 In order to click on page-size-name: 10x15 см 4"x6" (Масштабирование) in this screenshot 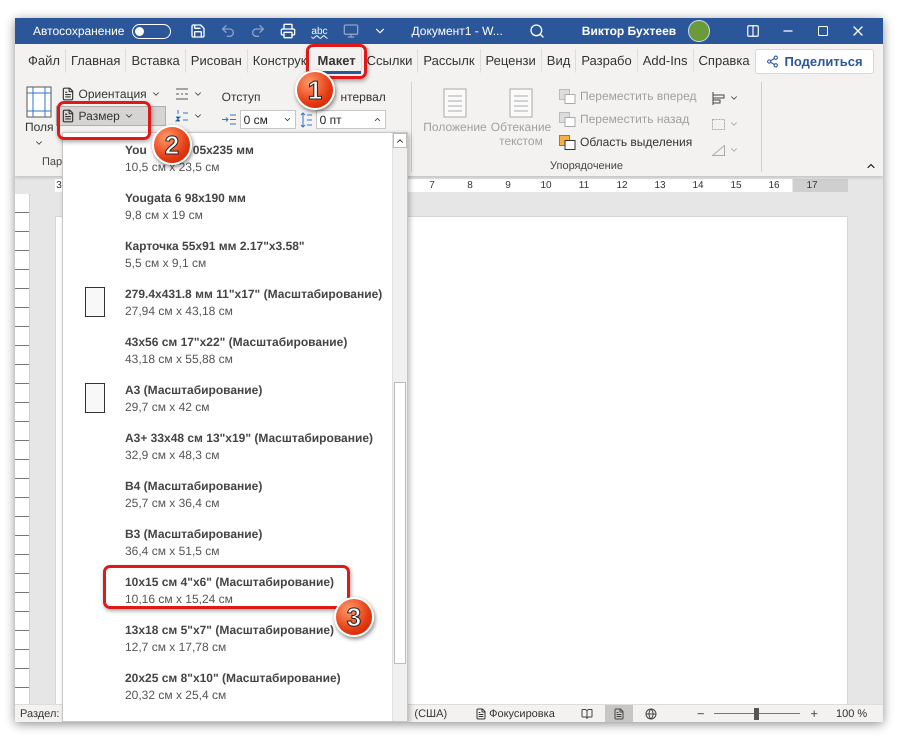, I will do `click(229, 583)`.